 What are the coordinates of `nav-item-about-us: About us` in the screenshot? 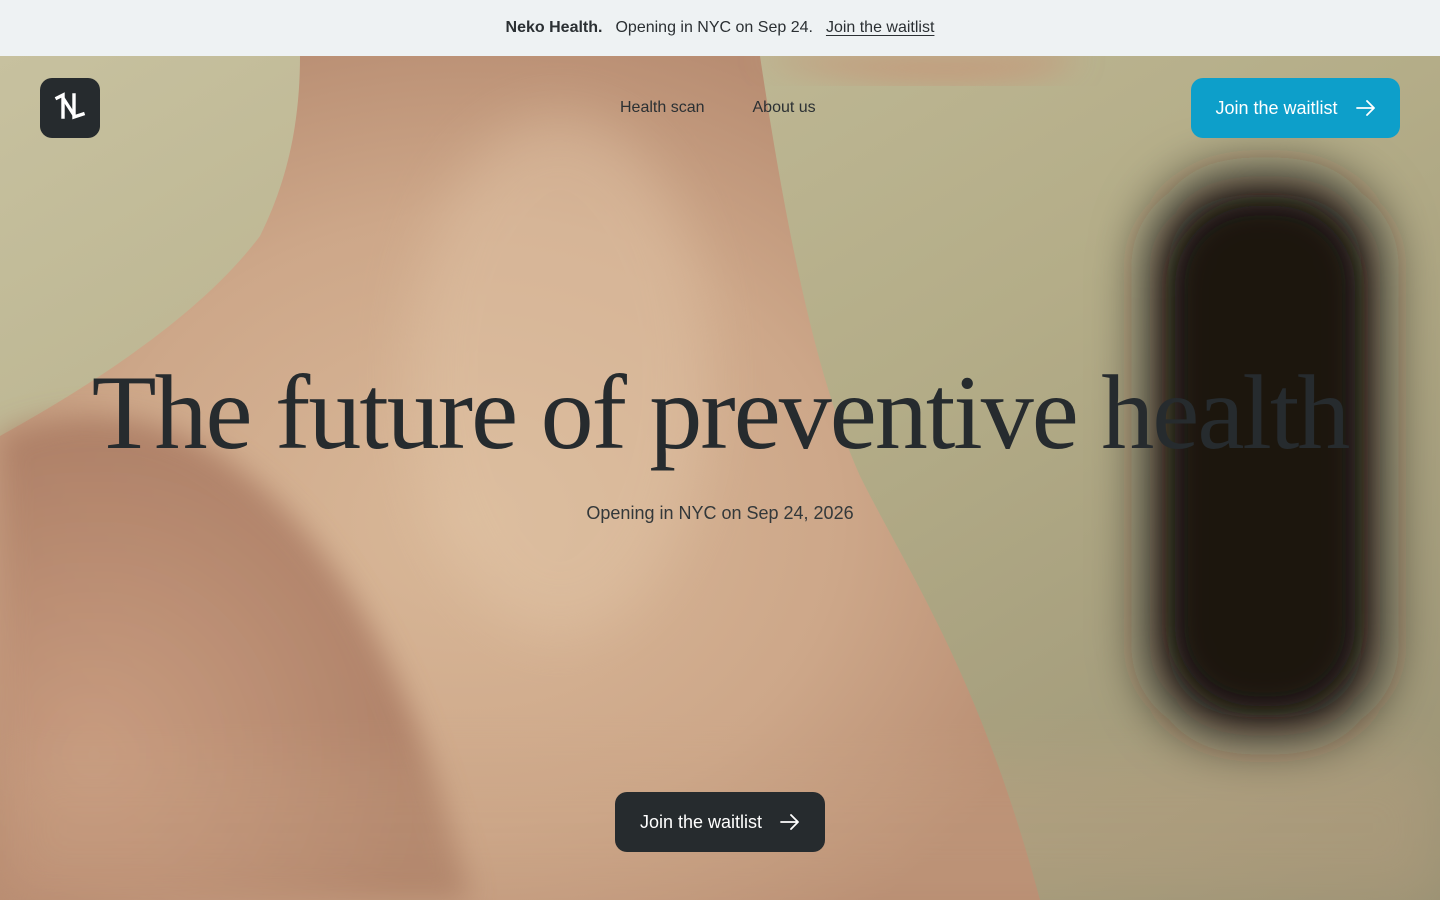 It's located at (784, 108).